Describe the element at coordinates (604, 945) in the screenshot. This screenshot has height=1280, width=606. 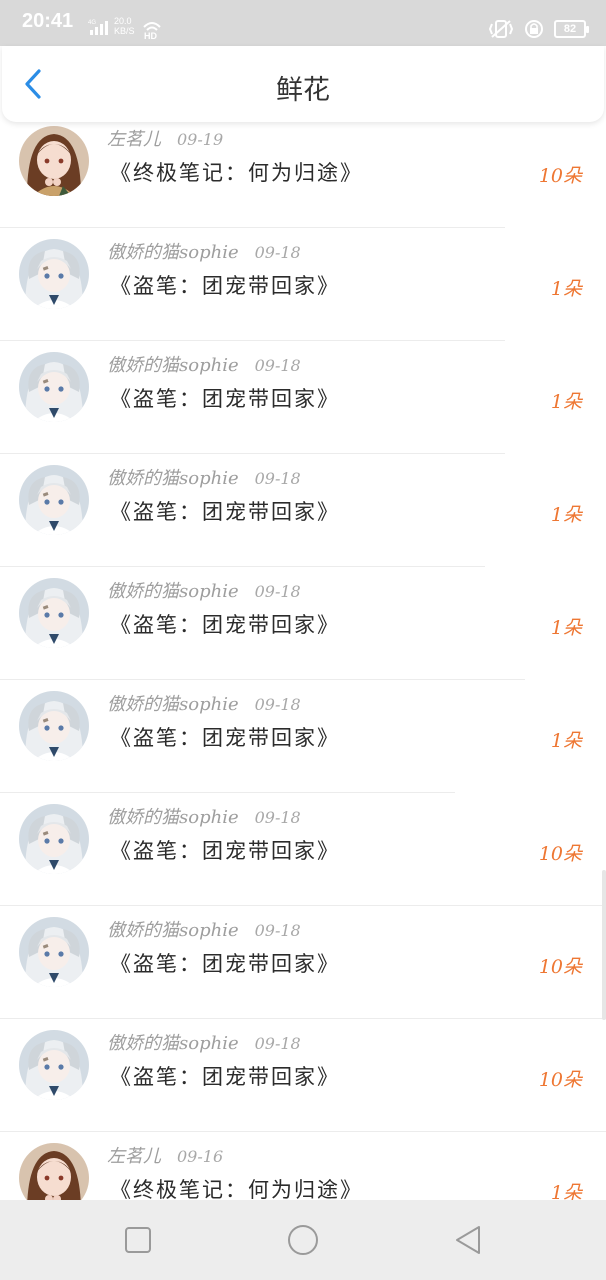
I see `edge-panel-handle` at that location.